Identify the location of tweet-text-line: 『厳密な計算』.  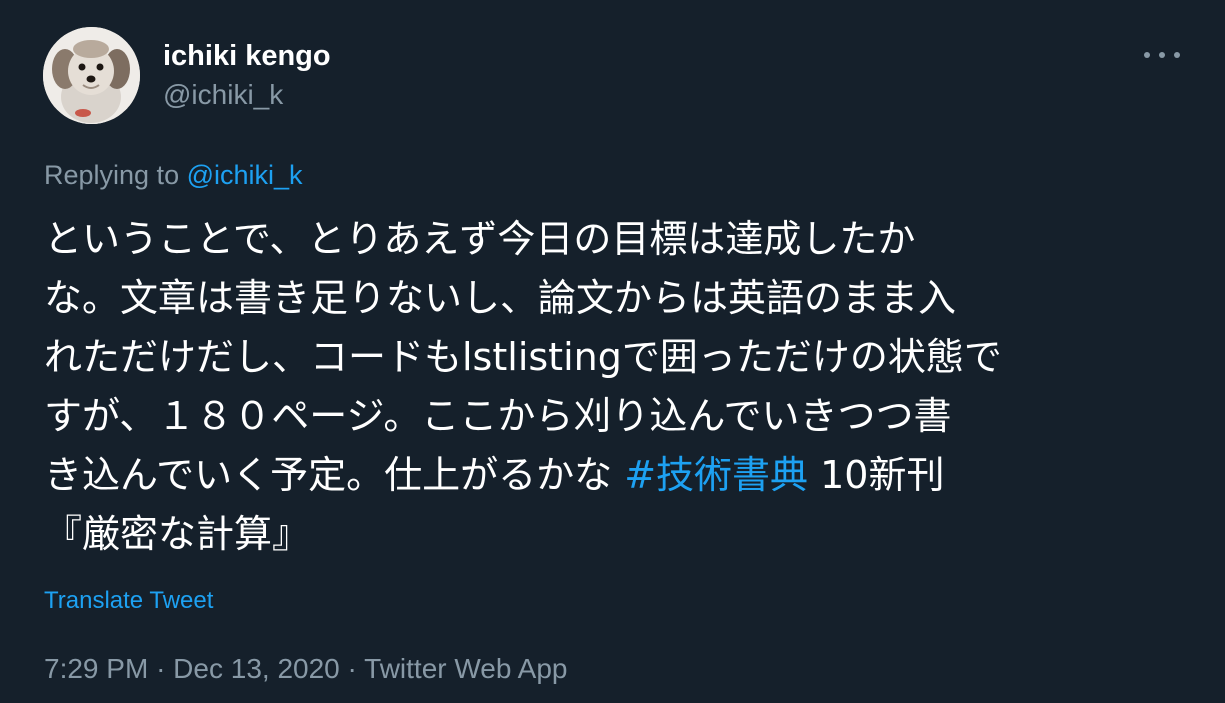
(177, 534).